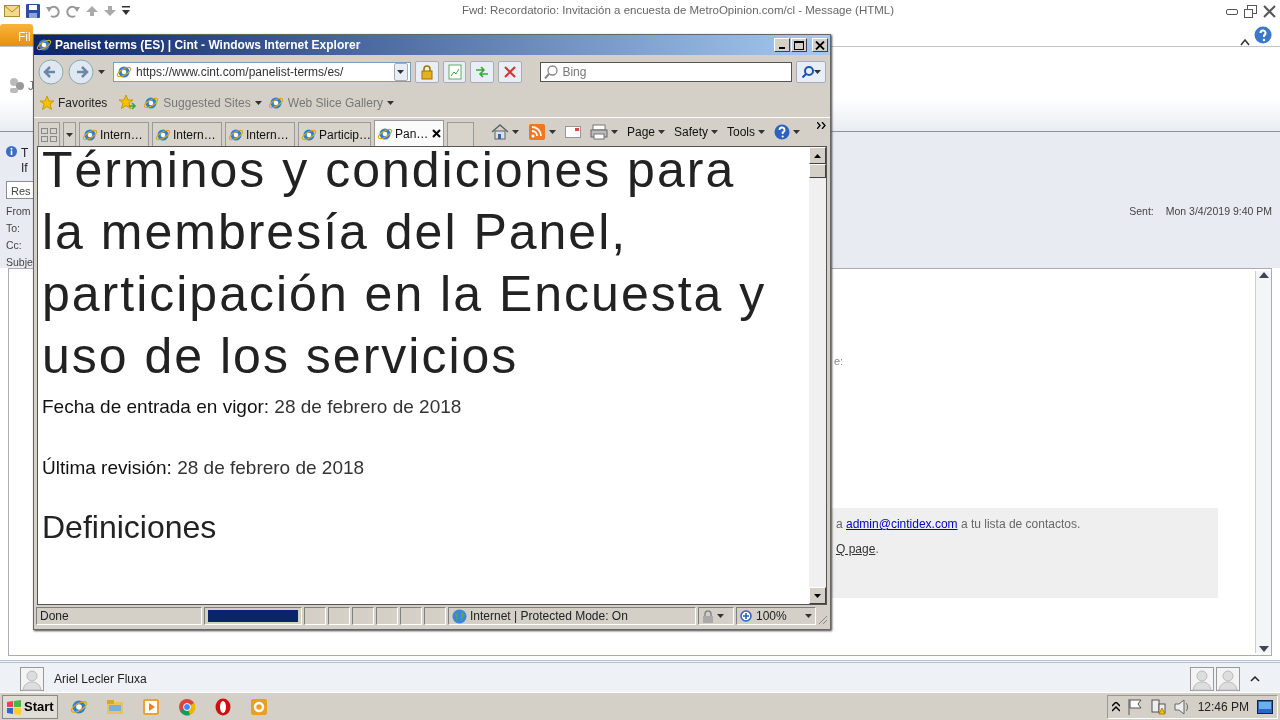  I want to click on print-button, so click(603, 132).